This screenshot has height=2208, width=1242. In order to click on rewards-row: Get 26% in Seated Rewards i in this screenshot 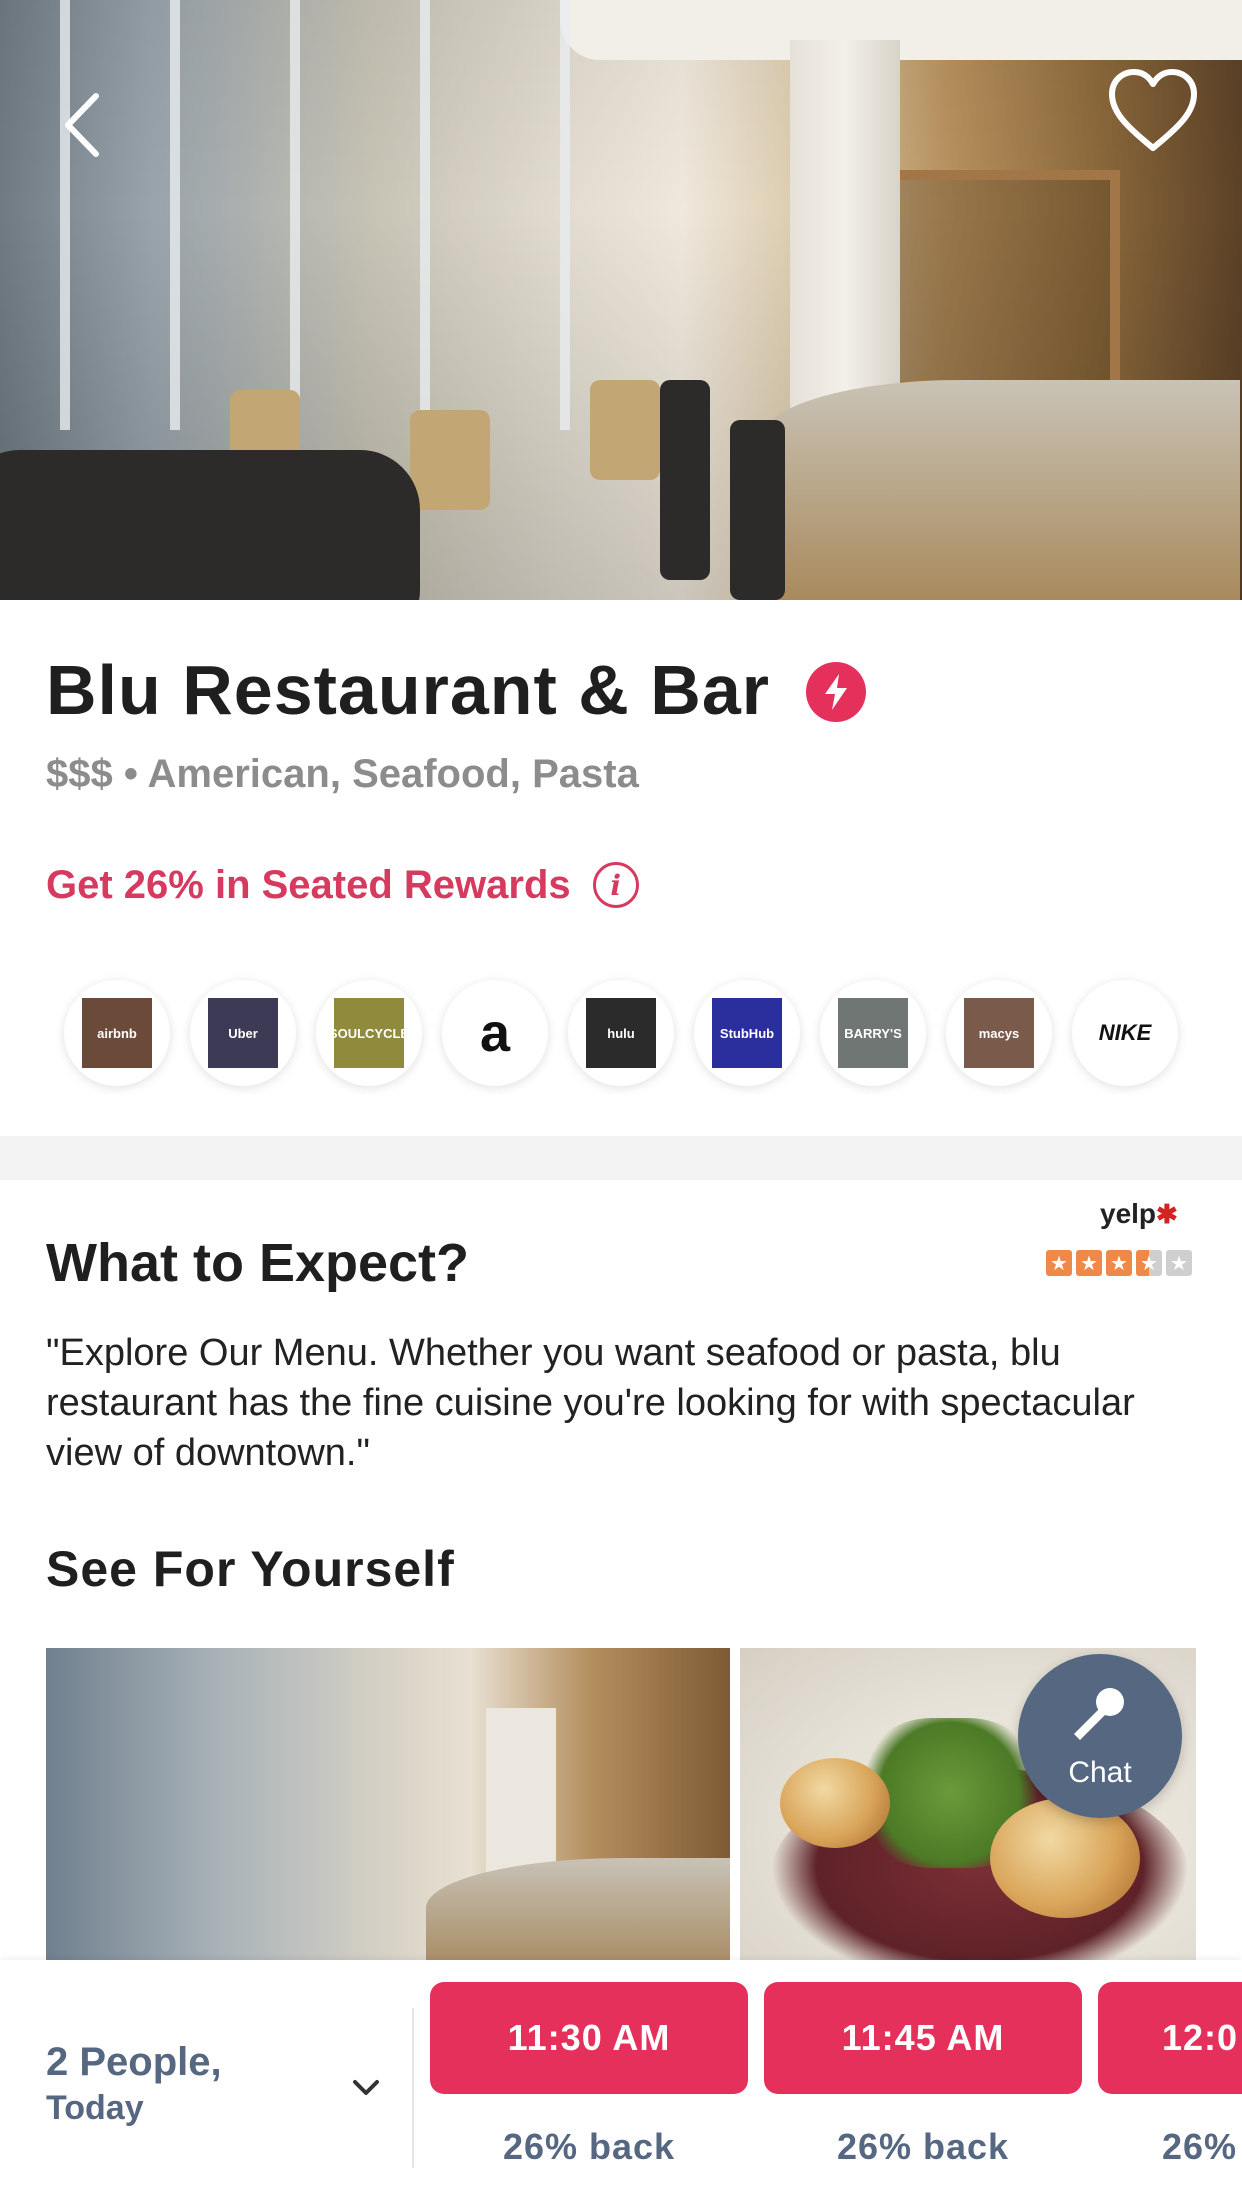, I will do `click(342, 885)`.